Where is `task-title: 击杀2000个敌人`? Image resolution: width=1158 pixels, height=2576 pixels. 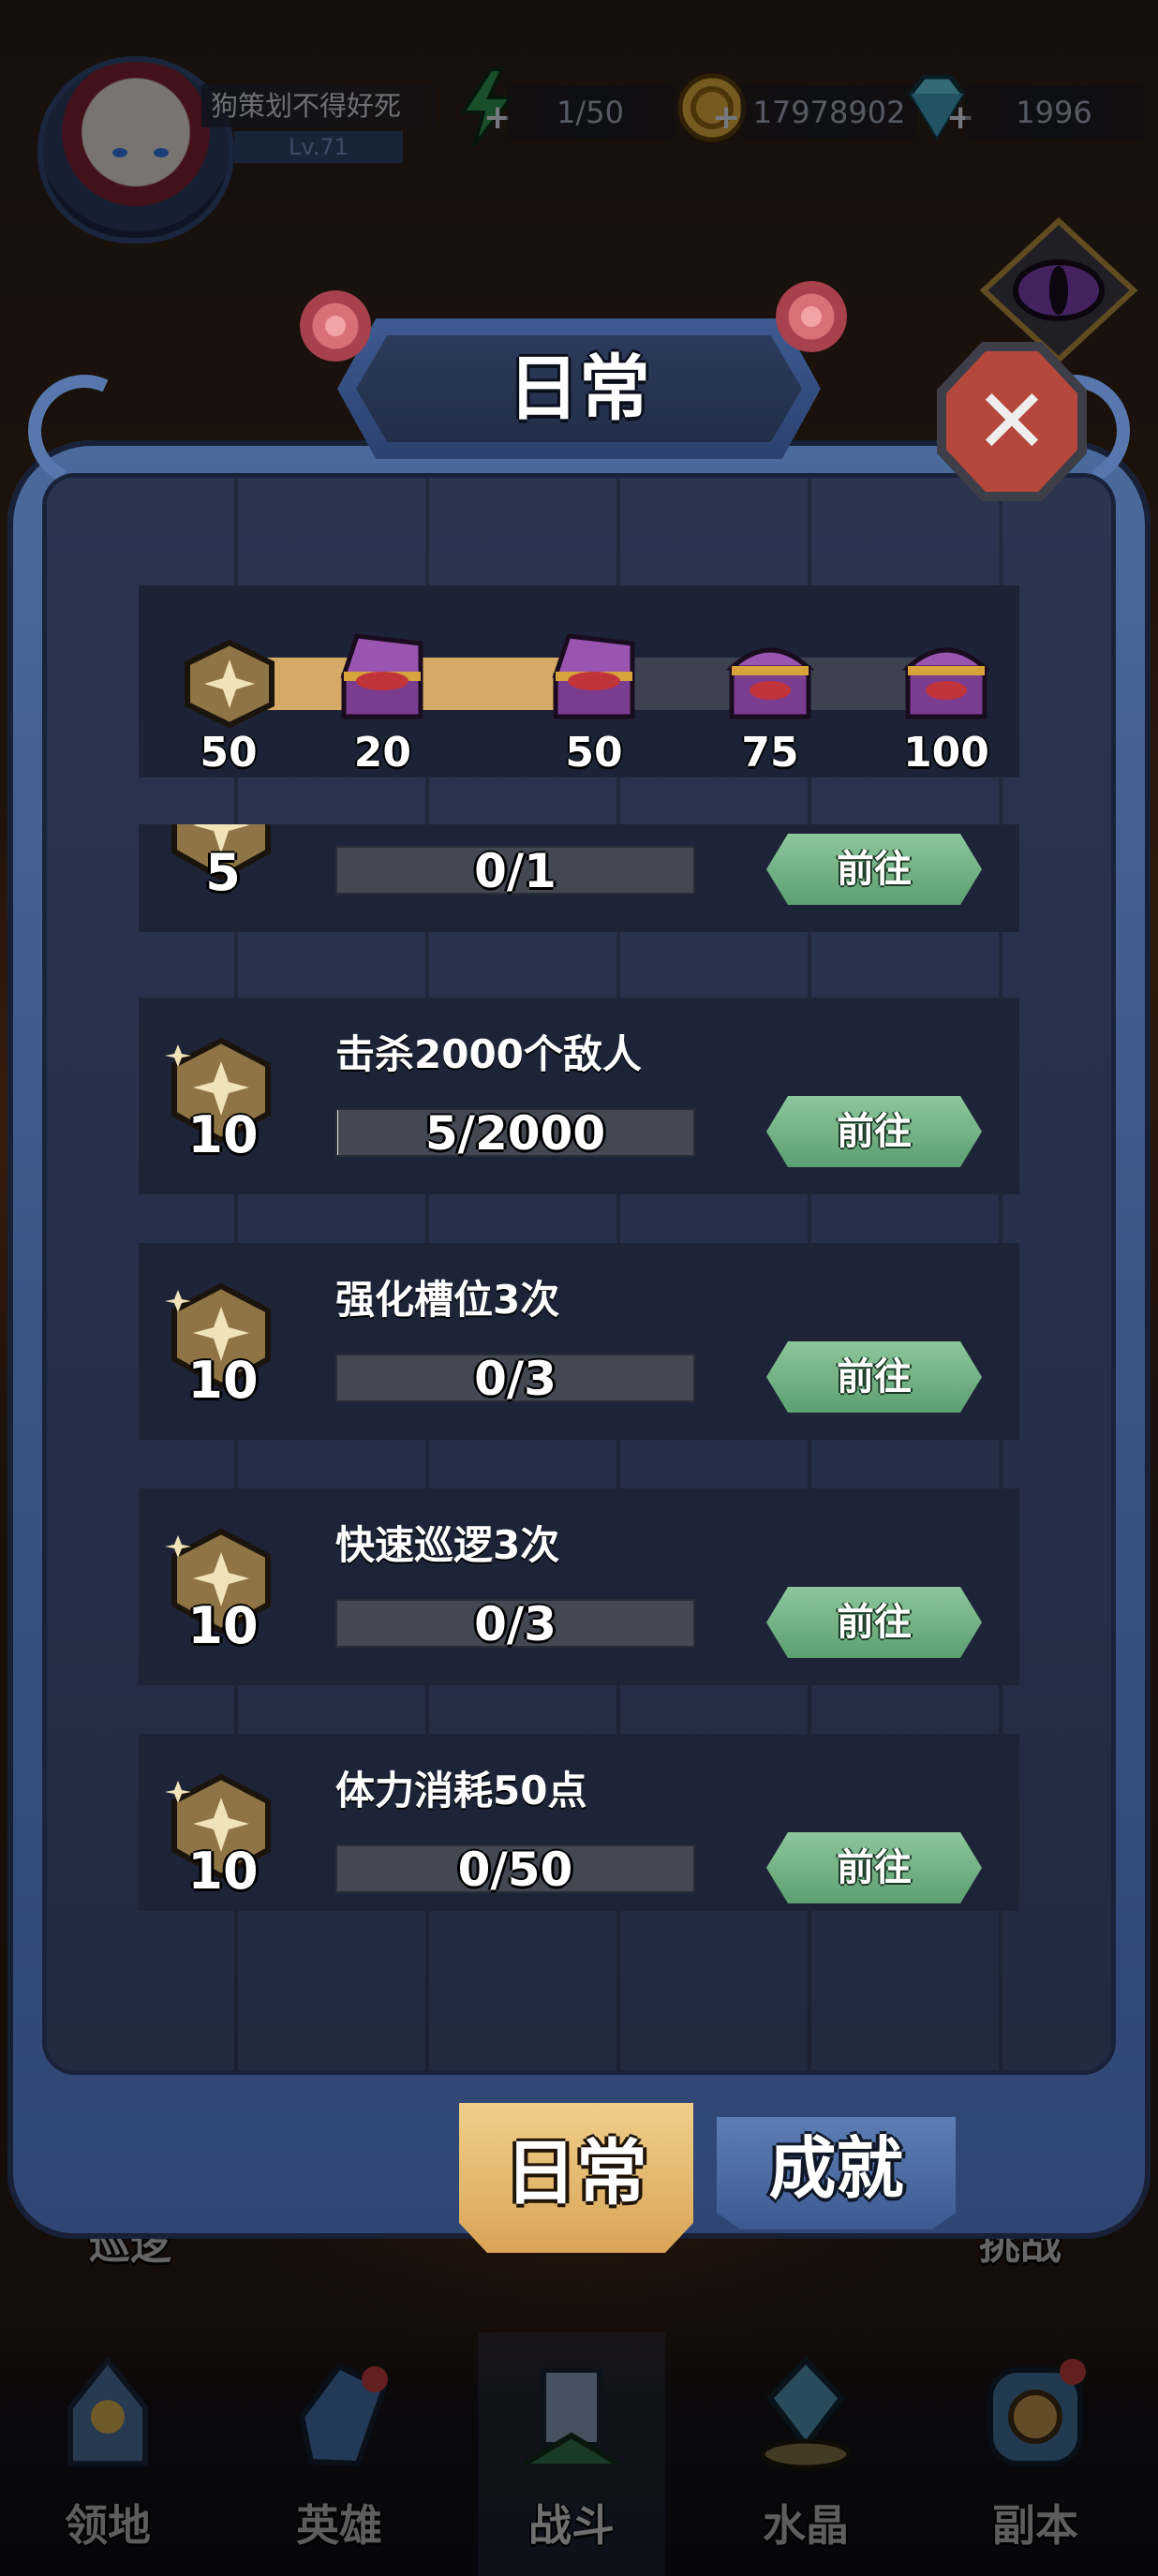
task-title: 击杀2000个敌人 is located at coordinates (488, 1054).